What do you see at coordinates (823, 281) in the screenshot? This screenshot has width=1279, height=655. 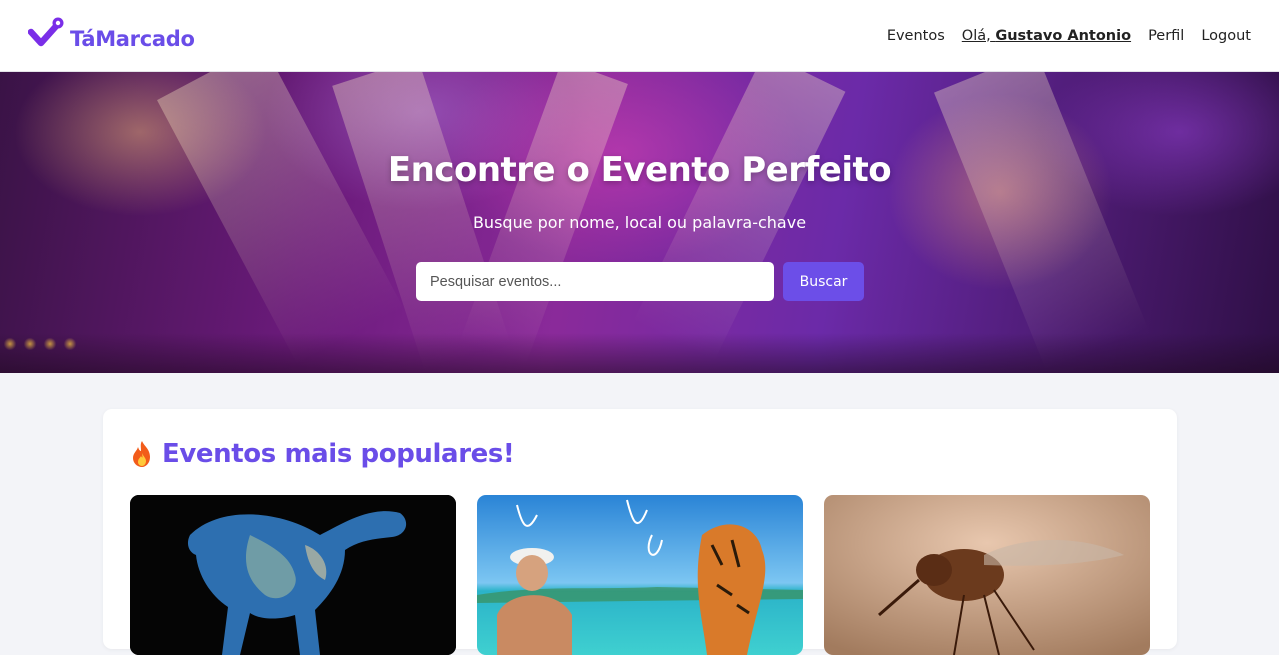 I see `search-button: Buscar` at bounding box center [823, 281].